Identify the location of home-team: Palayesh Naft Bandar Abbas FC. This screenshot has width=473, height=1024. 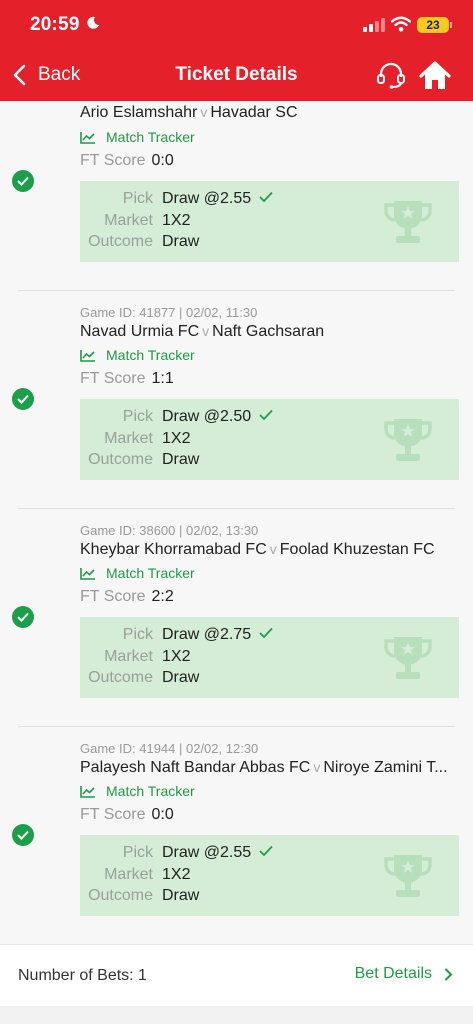
(195, 767).